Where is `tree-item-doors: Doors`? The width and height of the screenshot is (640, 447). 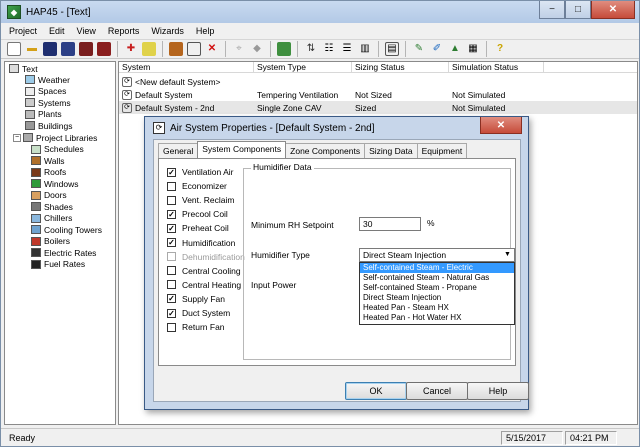 tree-item-doors: Doors is located at coordinates (49, 196).